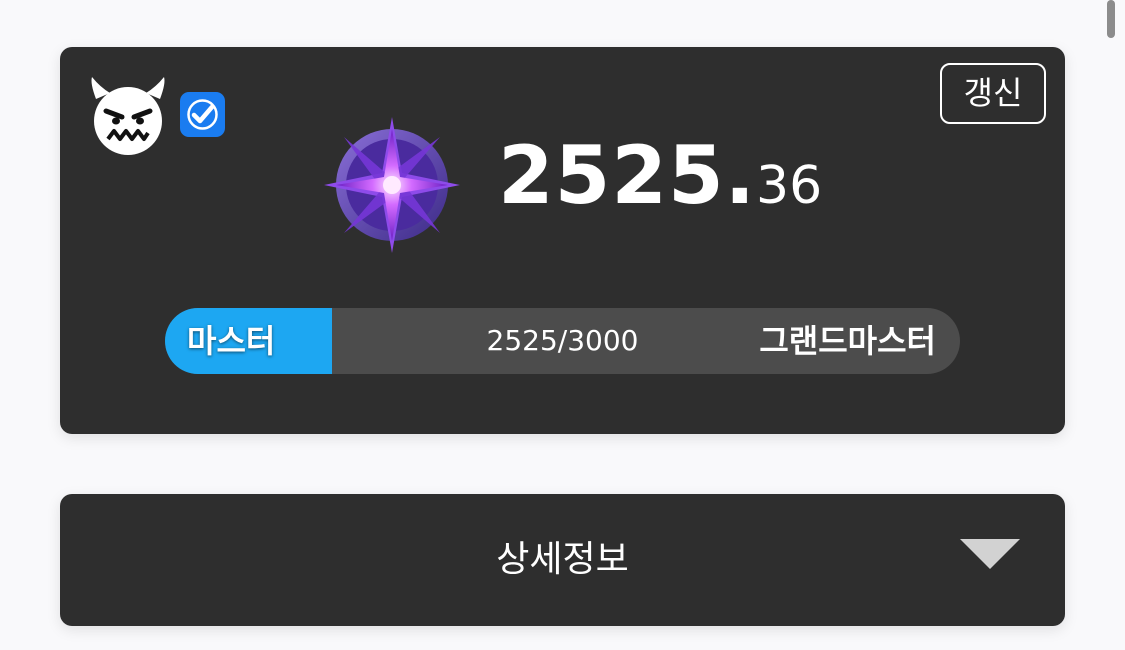 The image size is (1125, 650). What do you see at coordinates (993, 93) in the screenshot?
I see `refresh-button: 갱신` at bounding box center [993, 93].